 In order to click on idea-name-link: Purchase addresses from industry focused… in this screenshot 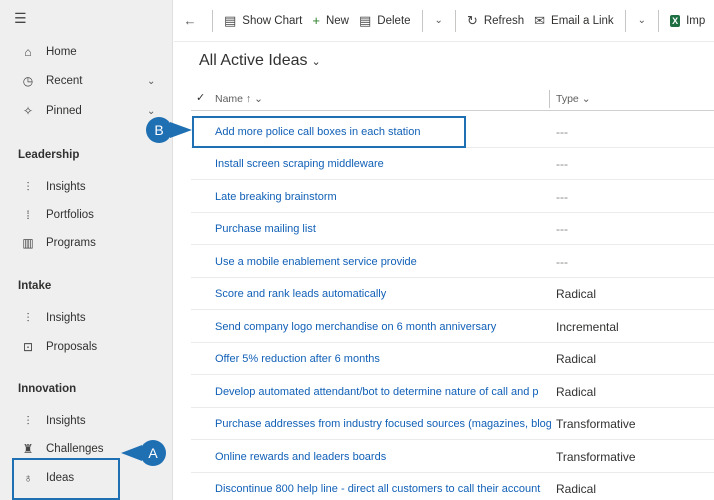, I will do `click(383, 424)`.